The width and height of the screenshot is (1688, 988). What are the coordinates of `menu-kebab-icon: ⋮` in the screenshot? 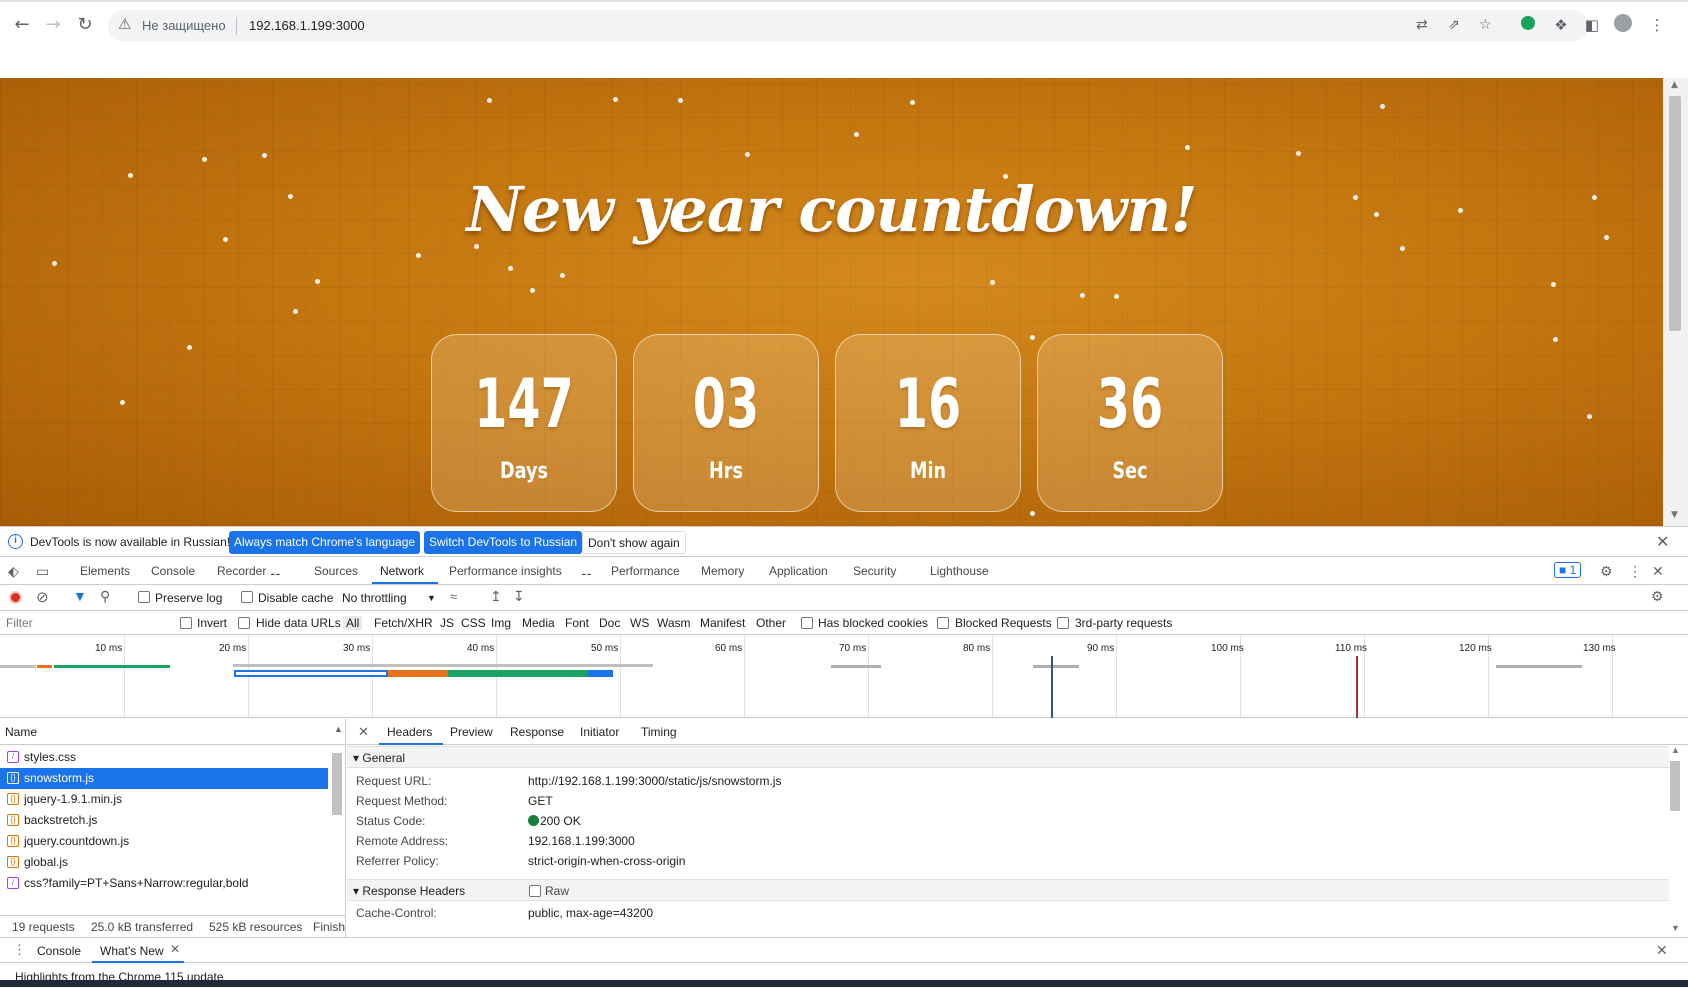 It's located at (1657, 25).